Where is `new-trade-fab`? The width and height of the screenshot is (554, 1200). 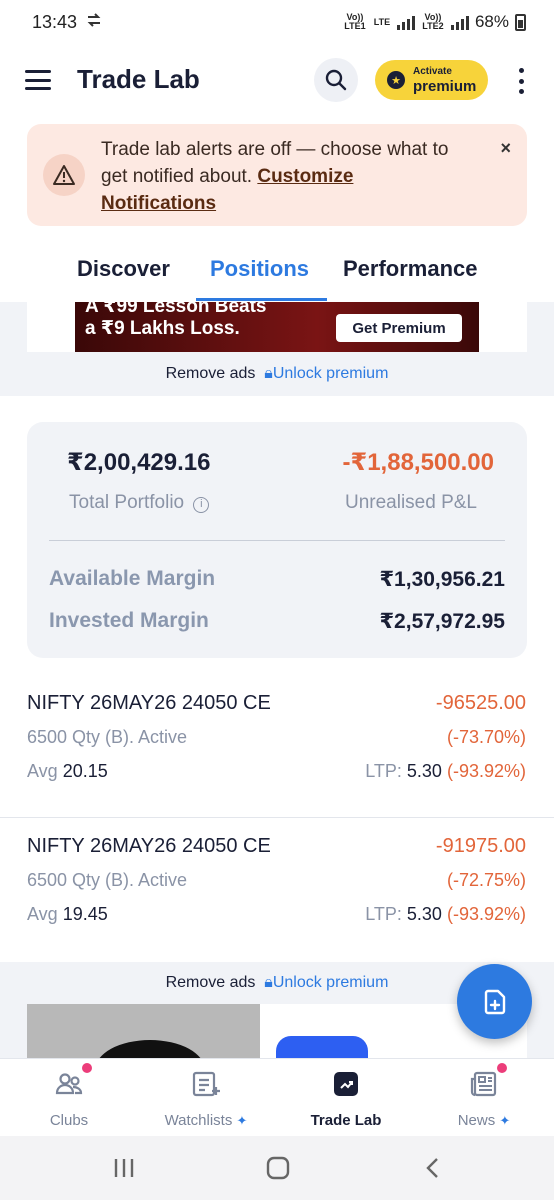 new-trade-fab is located at coordinates (494, 1001).